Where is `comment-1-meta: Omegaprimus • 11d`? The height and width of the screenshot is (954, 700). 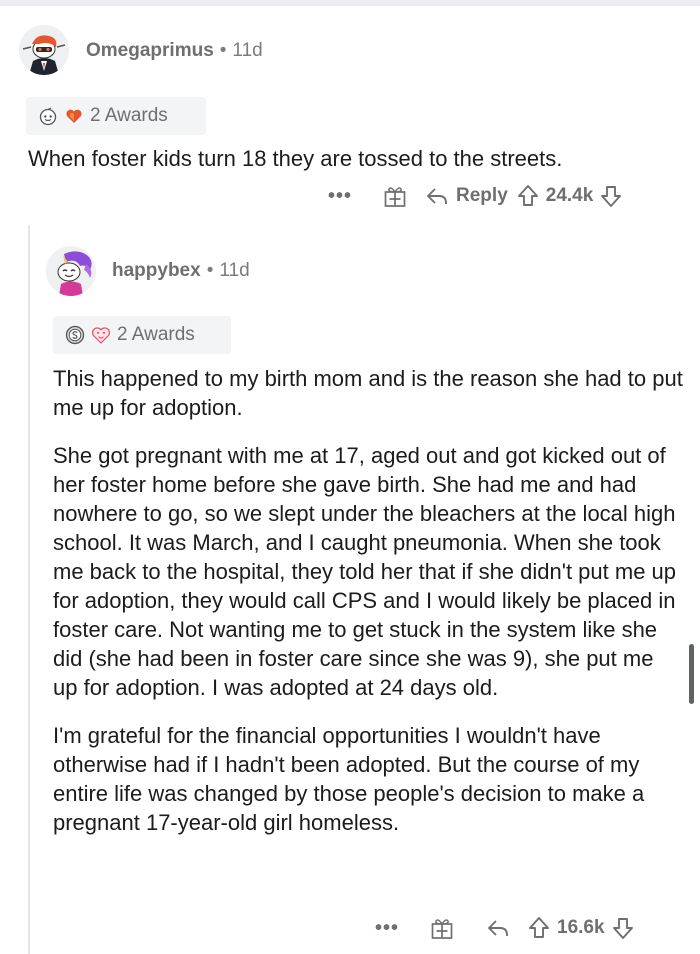
comment-1-meta: Omegaprimus • 11d is located at coordinates (174, 51).